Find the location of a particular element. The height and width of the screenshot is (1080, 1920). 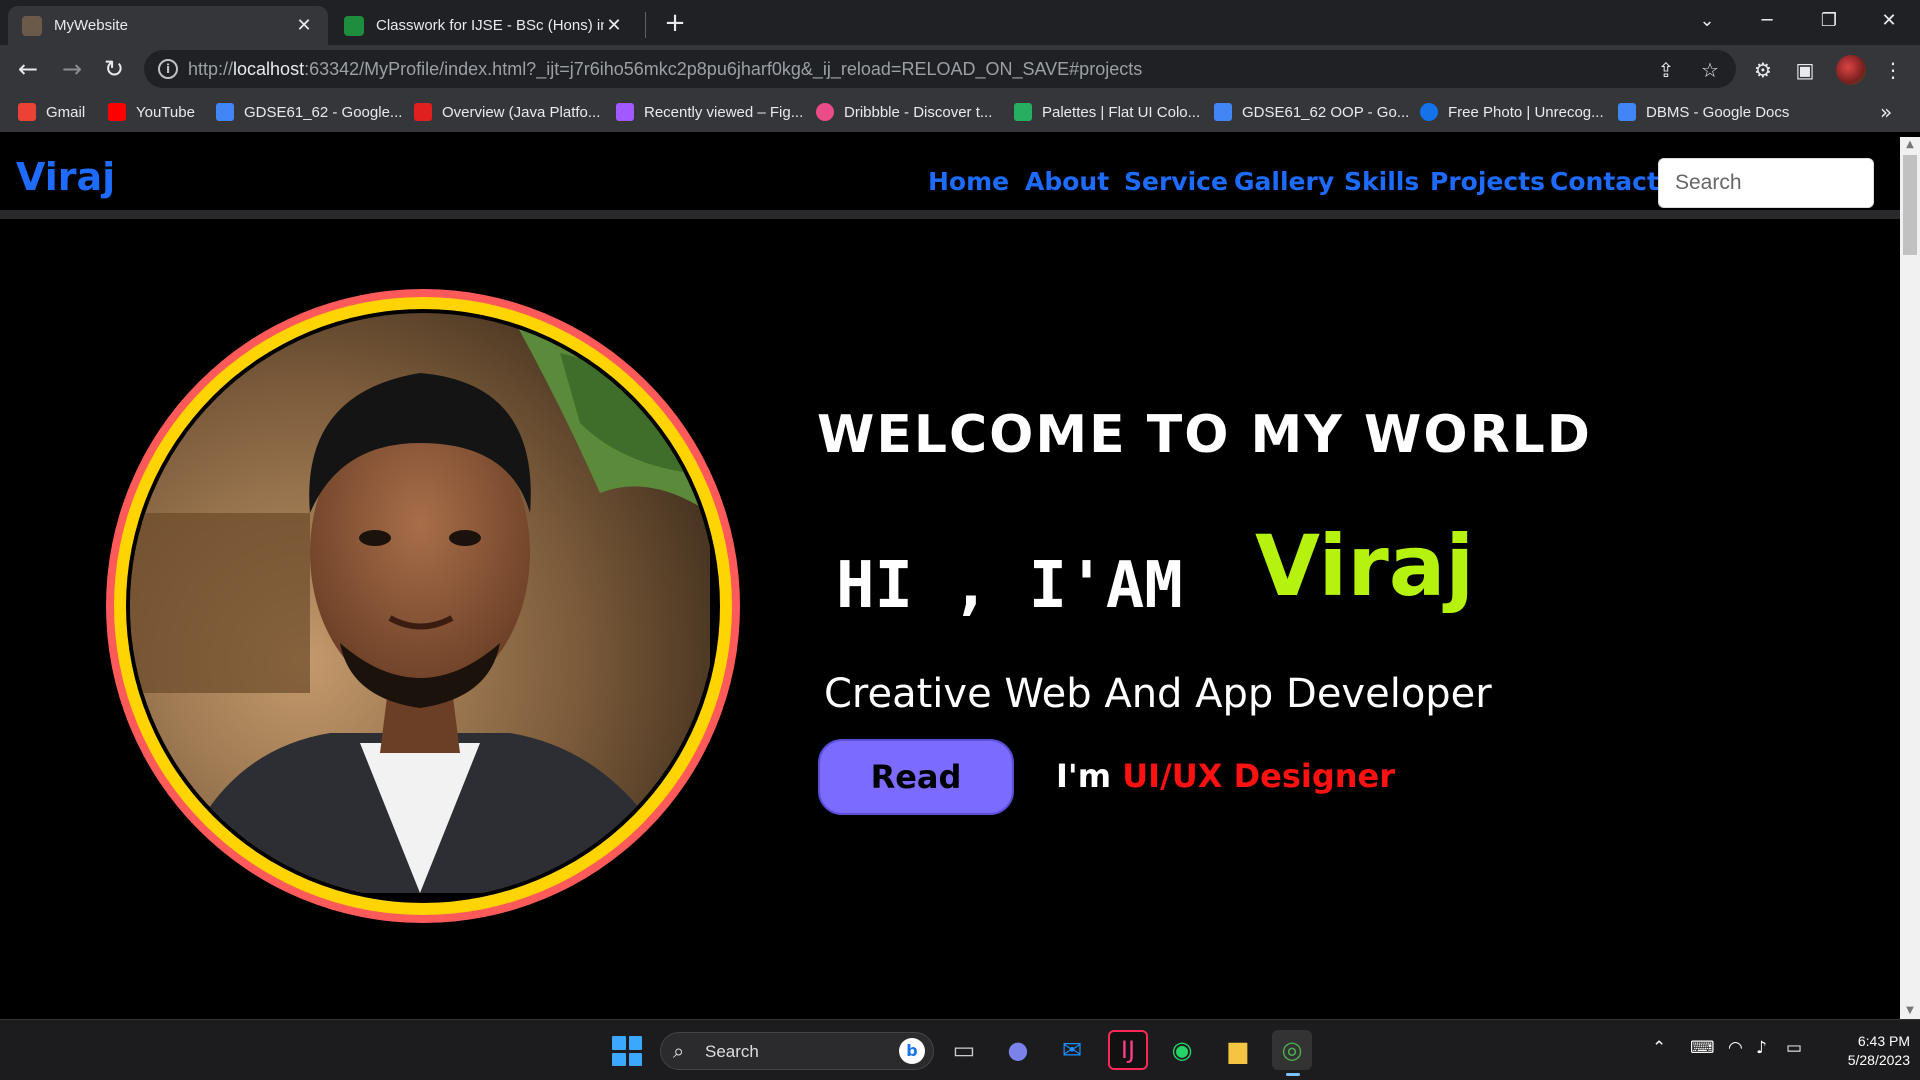

palette-icon is located at coordinates (1023, 112).